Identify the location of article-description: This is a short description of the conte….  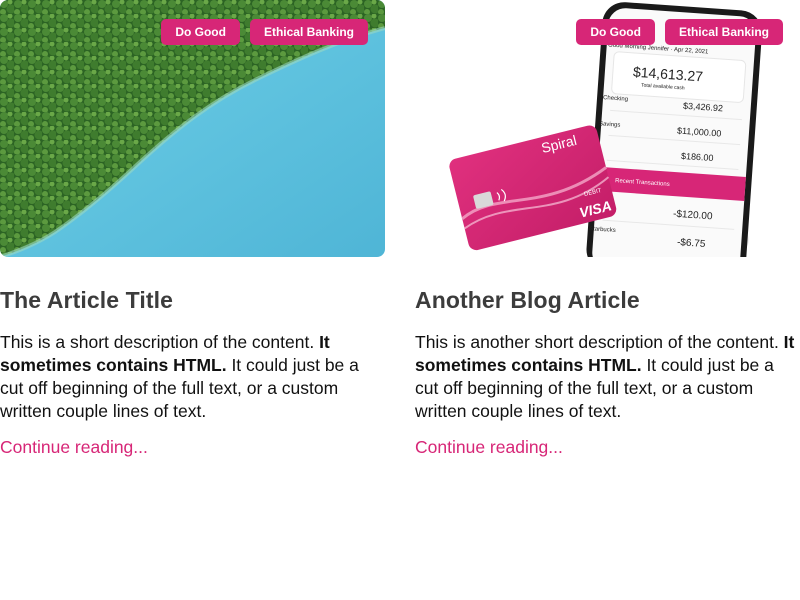
(192, 377).